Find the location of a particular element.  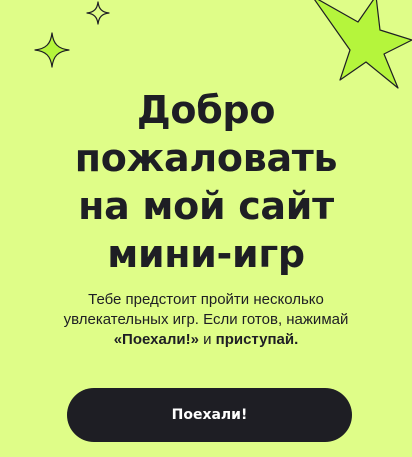

hero-title-line-1: Добро is located at coordinates (206, 110).